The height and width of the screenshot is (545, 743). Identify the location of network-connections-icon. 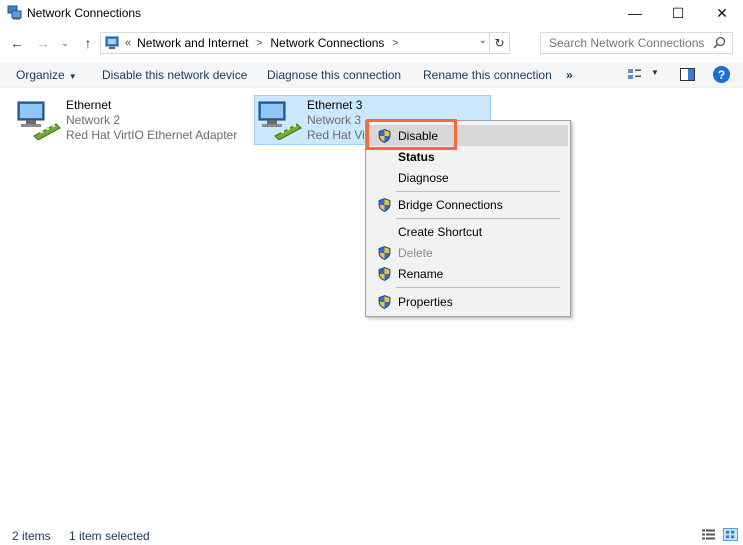
(14, 12).